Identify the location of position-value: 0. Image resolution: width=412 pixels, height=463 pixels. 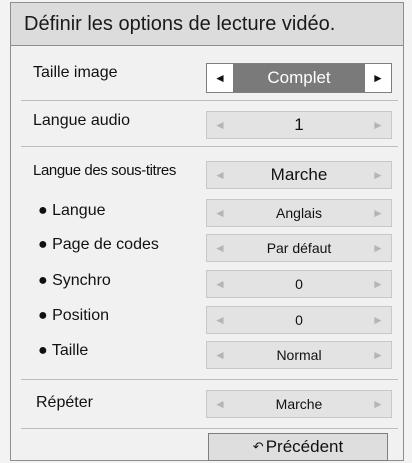
(299, 320).